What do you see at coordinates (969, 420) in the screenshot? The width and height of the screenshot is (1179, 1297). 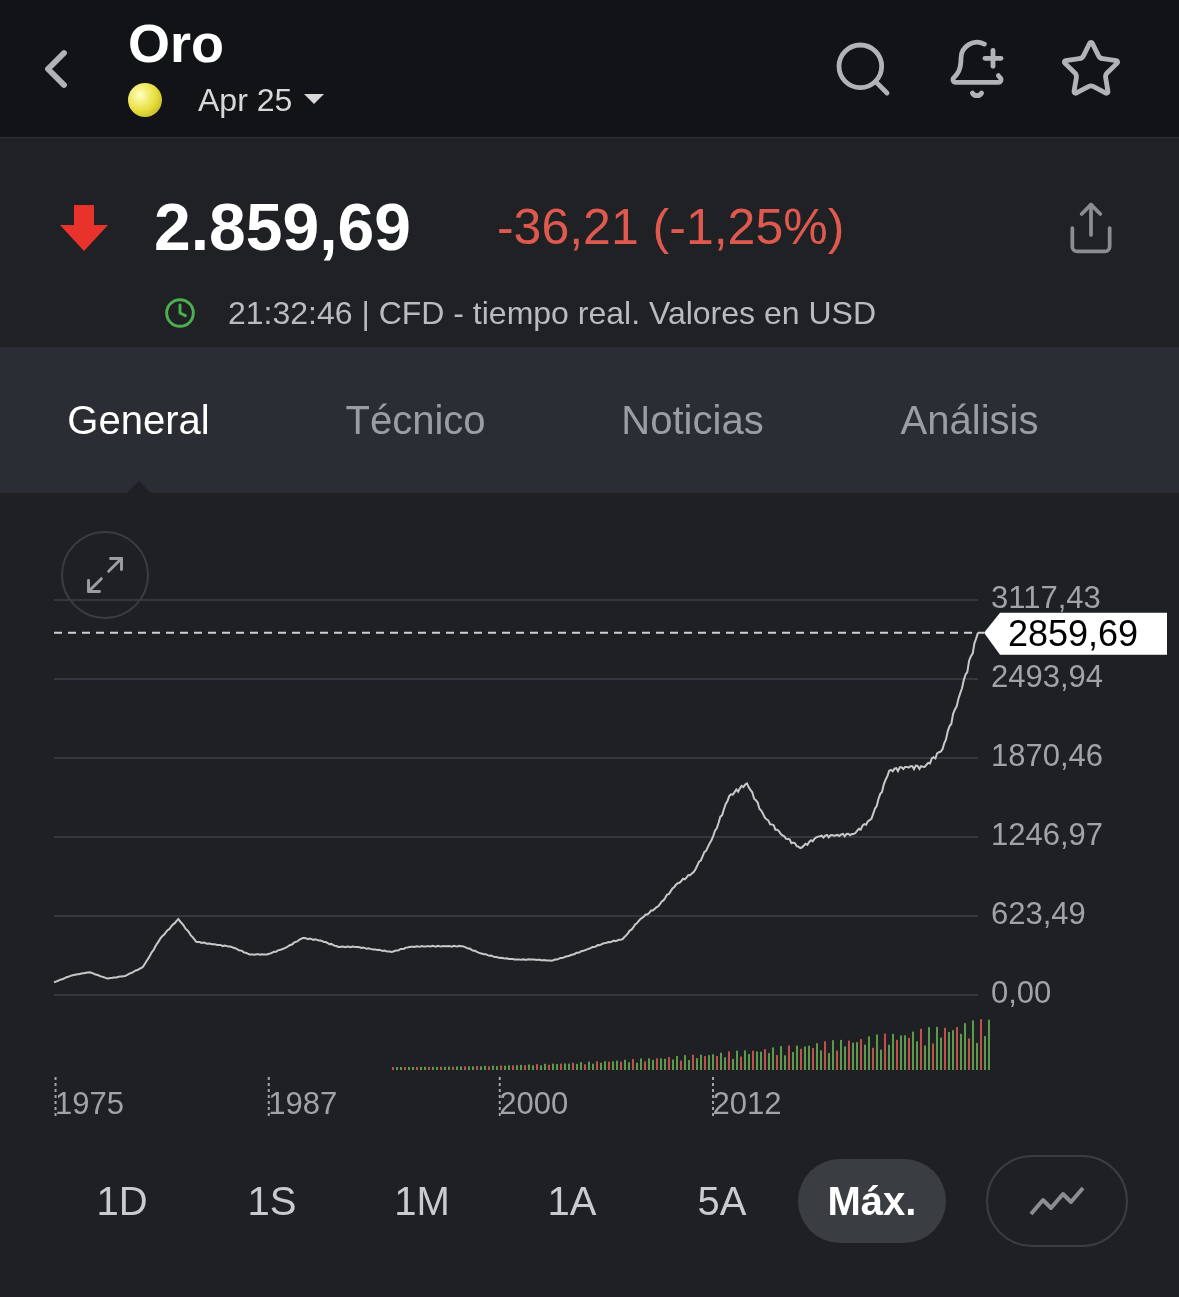 I see `tab: Análisis` at bounding box center [969, 420].